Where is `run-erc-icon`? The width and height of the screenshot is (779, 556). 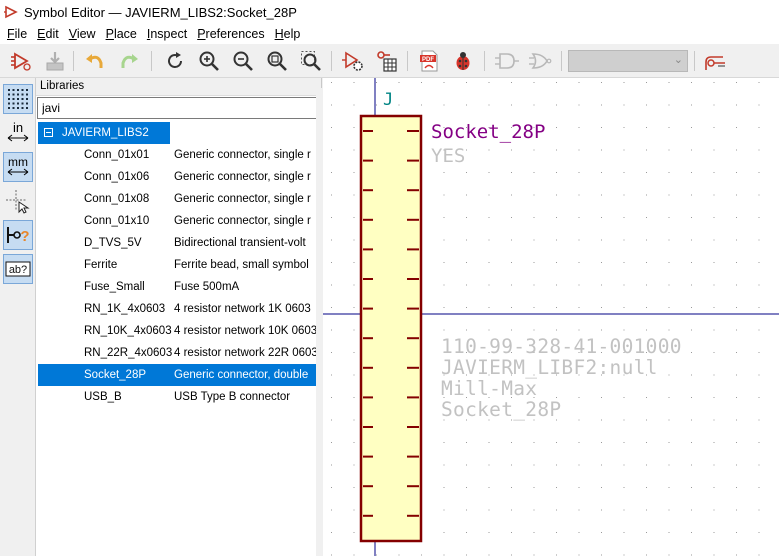
run-erc-icon is located at coordinates (463, 61).